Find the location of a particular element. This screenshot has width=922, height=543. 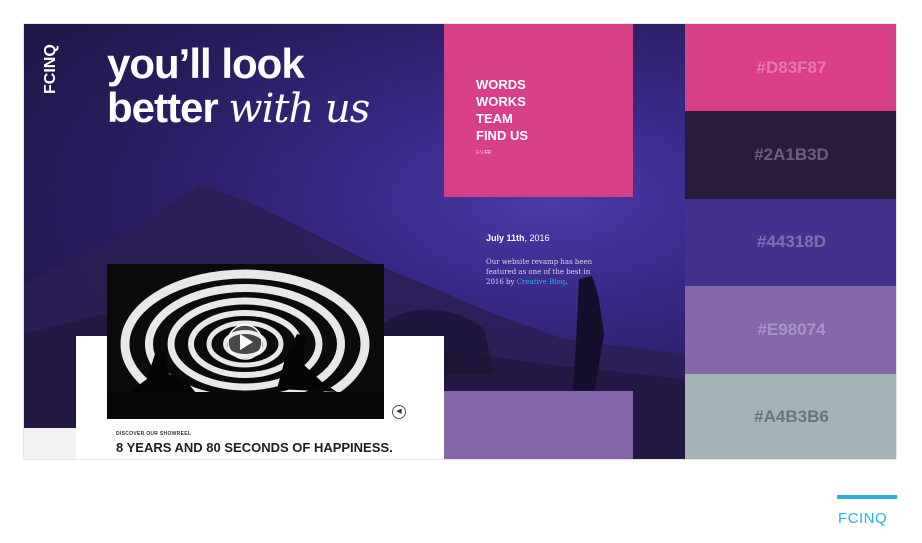

showreel-caption-title: 8 YEARS AND 80 SECONDS OF HAPPINESS. is located at coordinates (254, 447).